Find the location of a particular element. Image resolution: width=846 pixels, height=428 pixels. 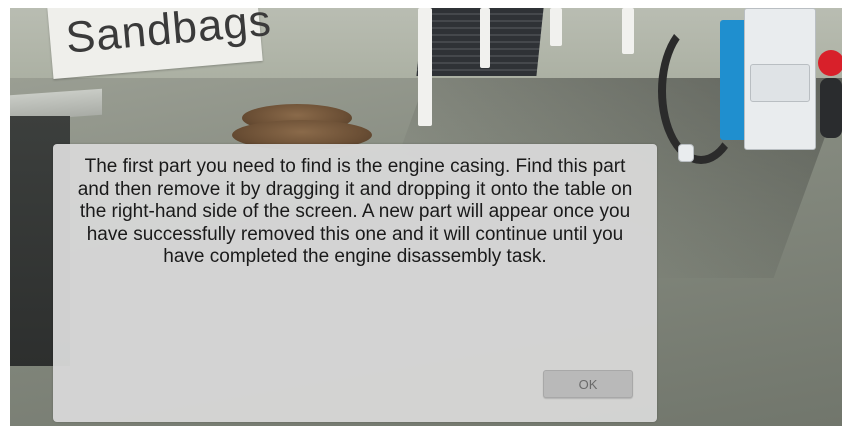

engine-model is located at coordinates (750, 86).